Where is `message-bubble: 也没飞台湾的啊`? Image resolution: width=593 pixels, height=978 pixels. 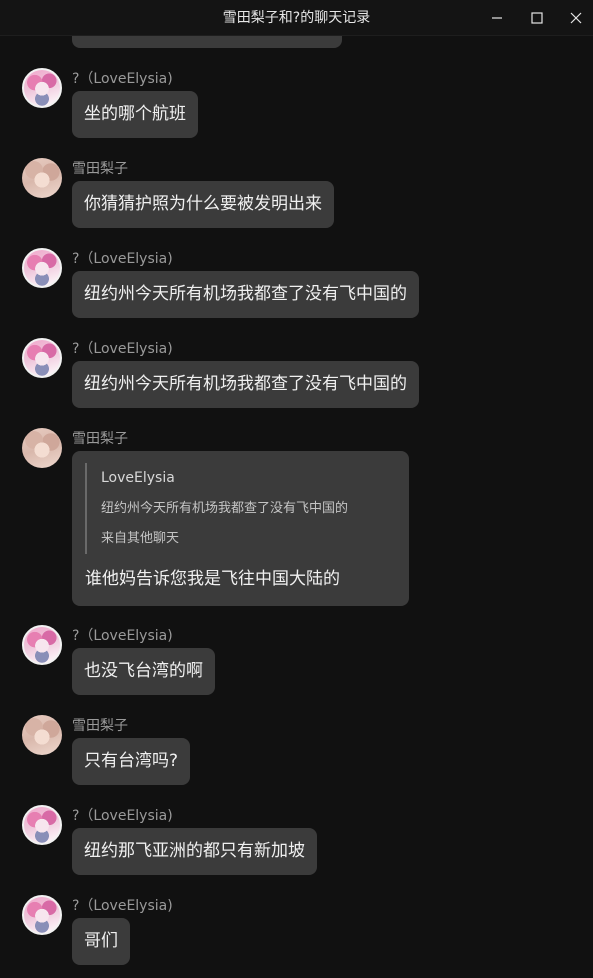 message-bubble: 也没飞台湾的啊 is located at coordinates (143, 671).